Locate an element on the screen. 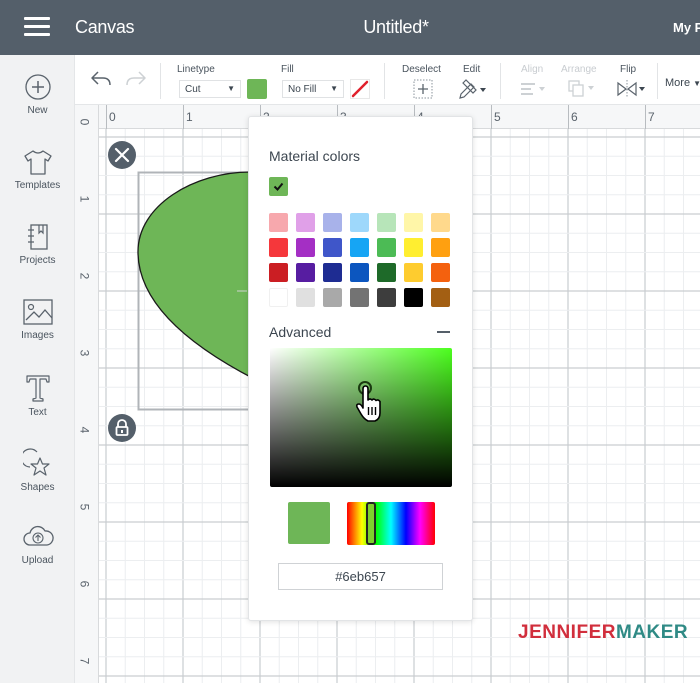  hex-color-input is located at coordinates (360, 576).